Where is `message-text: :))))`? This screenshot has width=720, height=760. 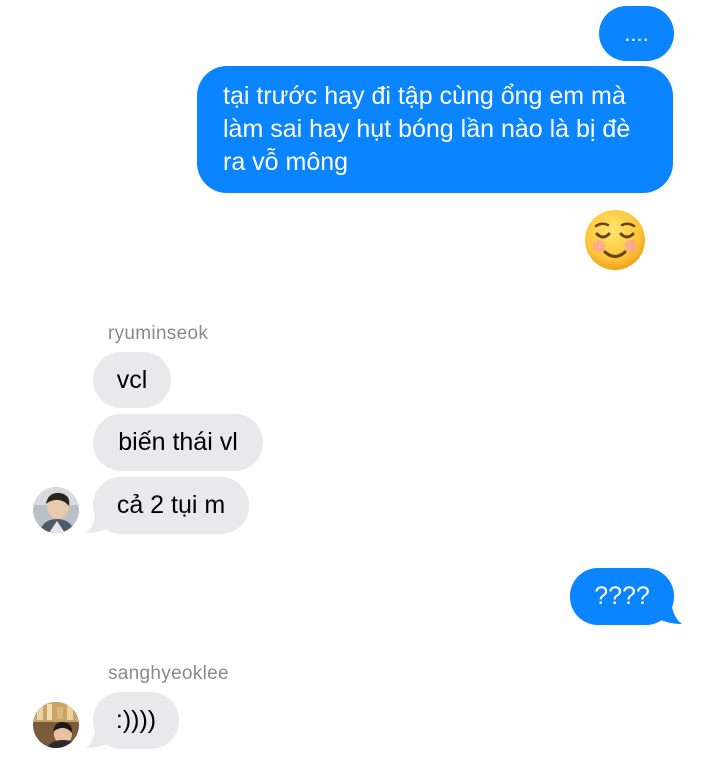 message-text: :)))) is located at coordinates (136, 720).